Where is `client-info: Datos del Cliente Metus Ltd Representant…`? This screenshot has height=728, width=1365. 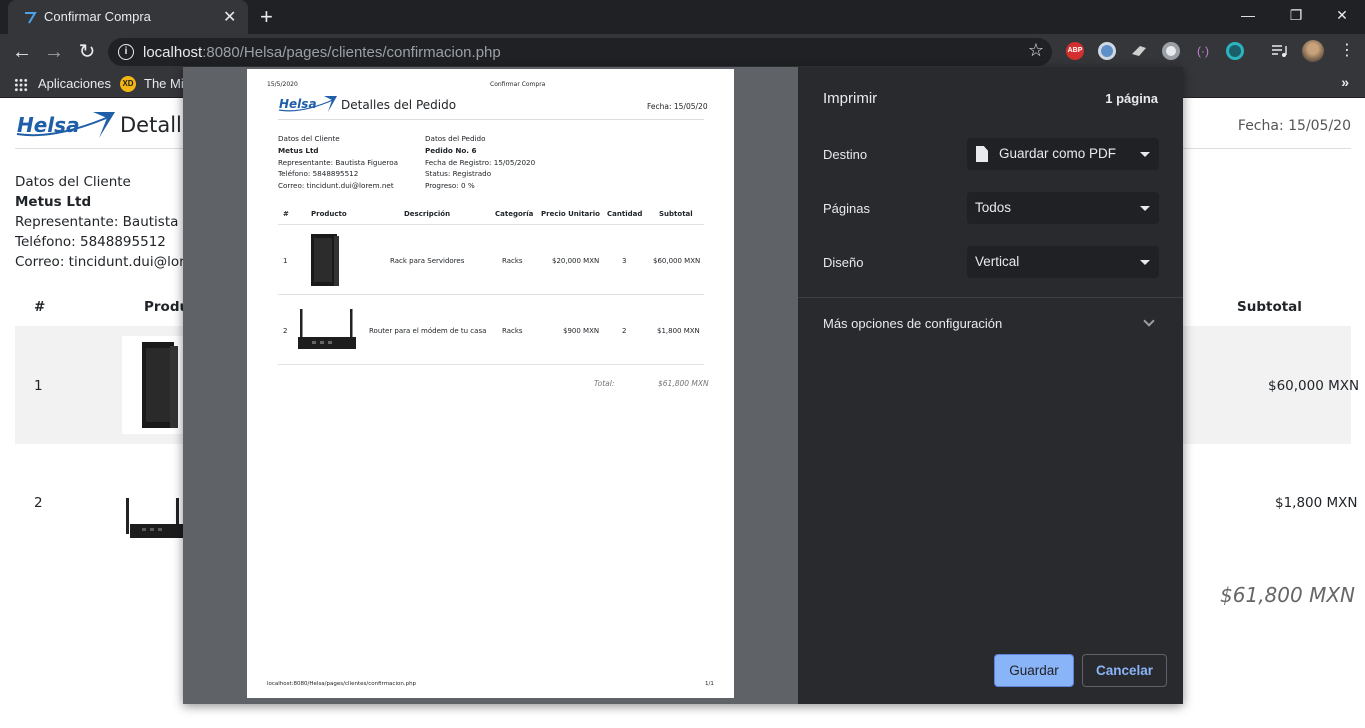
client-info: Datos del Cliente Metus Ltd Representant… is located at coordinates (112, 222).